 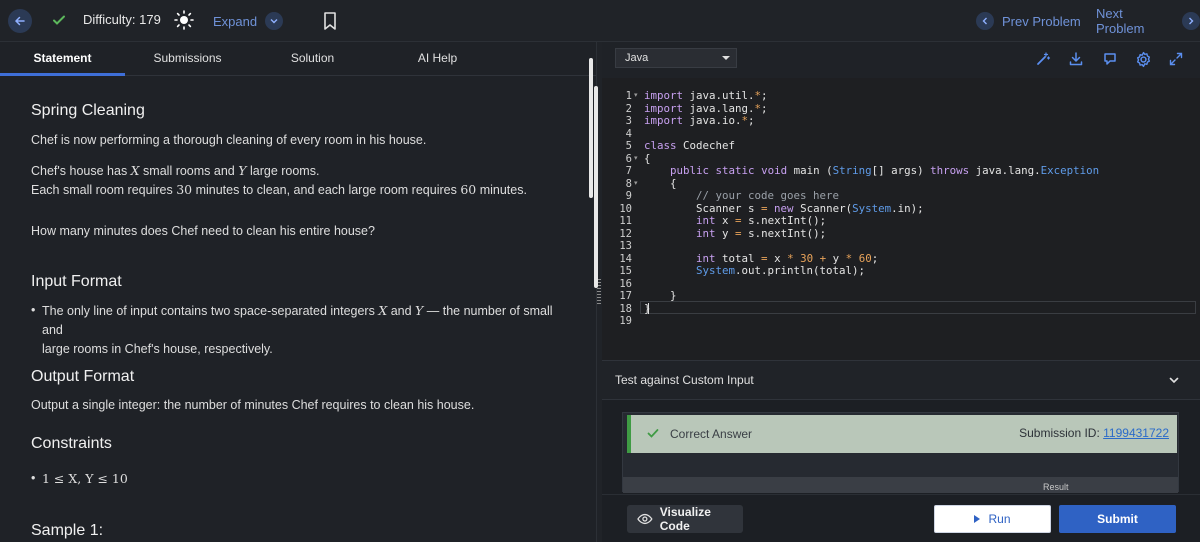 I want to click on action-bar: Visualize Code Run Submit, so click(x=901, y=518).